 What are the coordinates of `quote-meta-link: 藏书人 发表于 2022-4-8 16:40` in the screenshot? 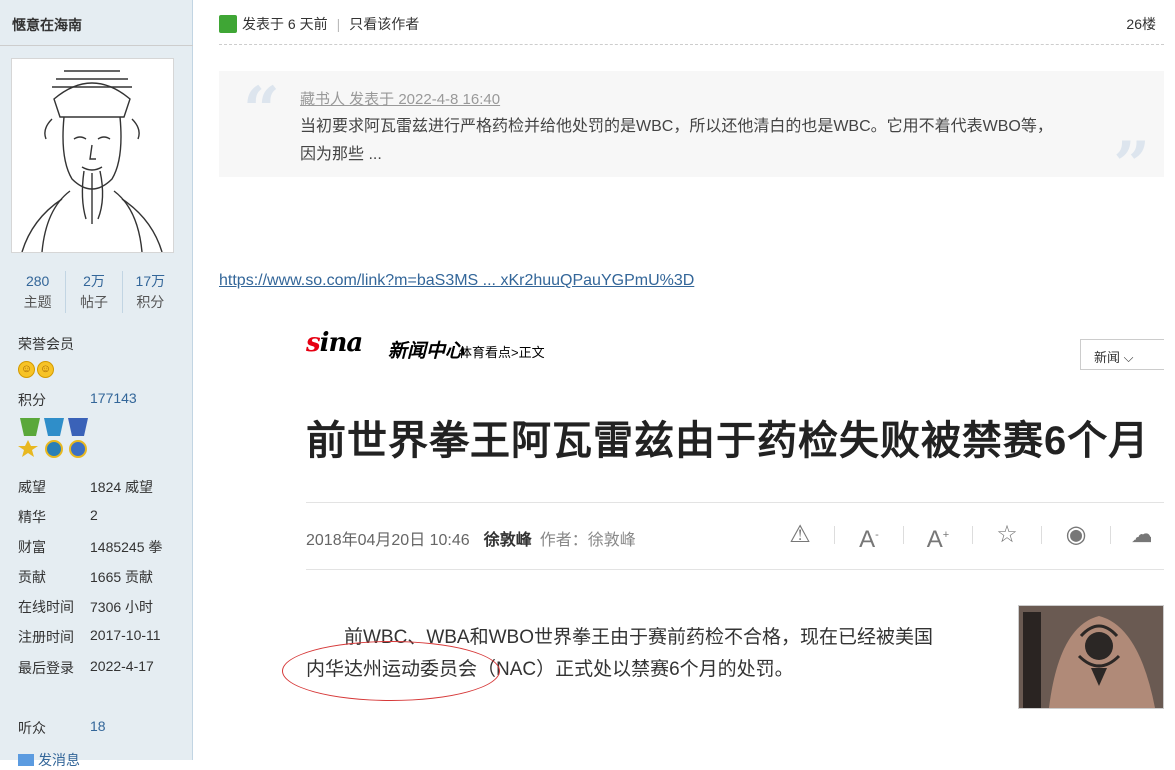 It's located at (400, 98).